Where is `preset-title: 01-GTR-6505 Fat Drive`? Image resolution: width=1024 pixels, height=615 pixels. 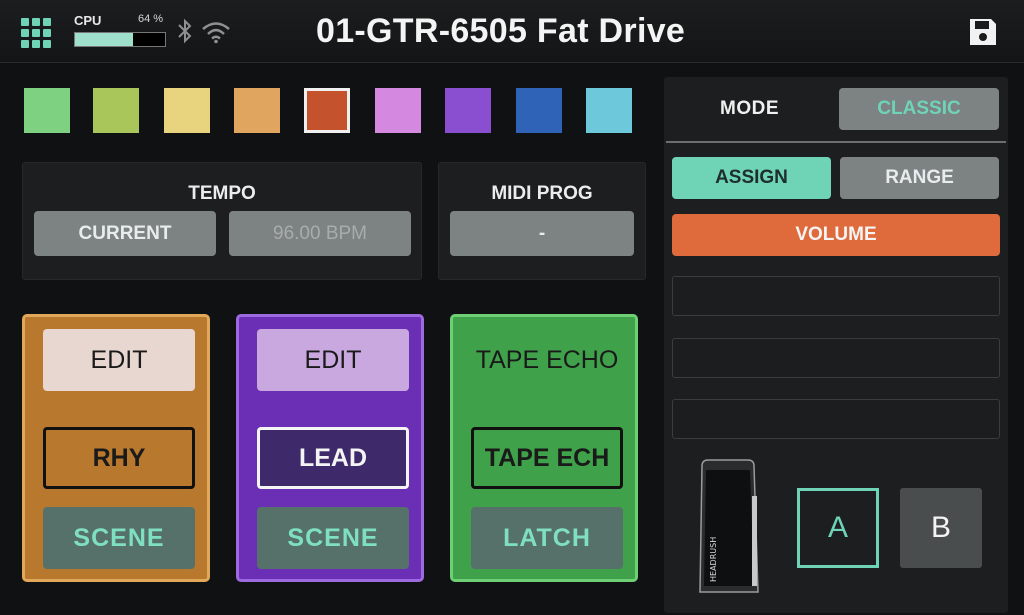
preset-title: 01-GTR-6505 Fat Drive is located at coordinates (500, 31).